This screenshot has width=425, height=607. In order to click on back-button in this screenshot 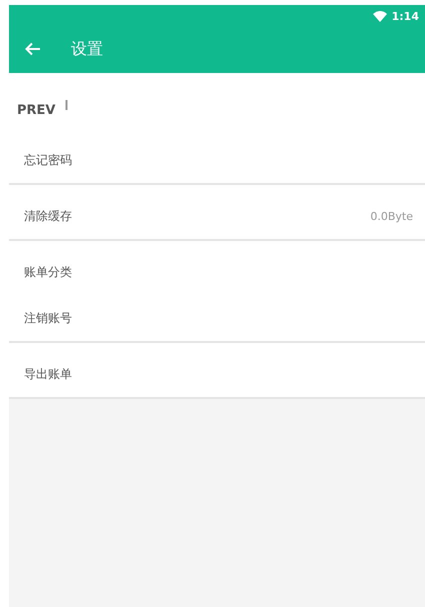, I will do `click(34, 49)`.